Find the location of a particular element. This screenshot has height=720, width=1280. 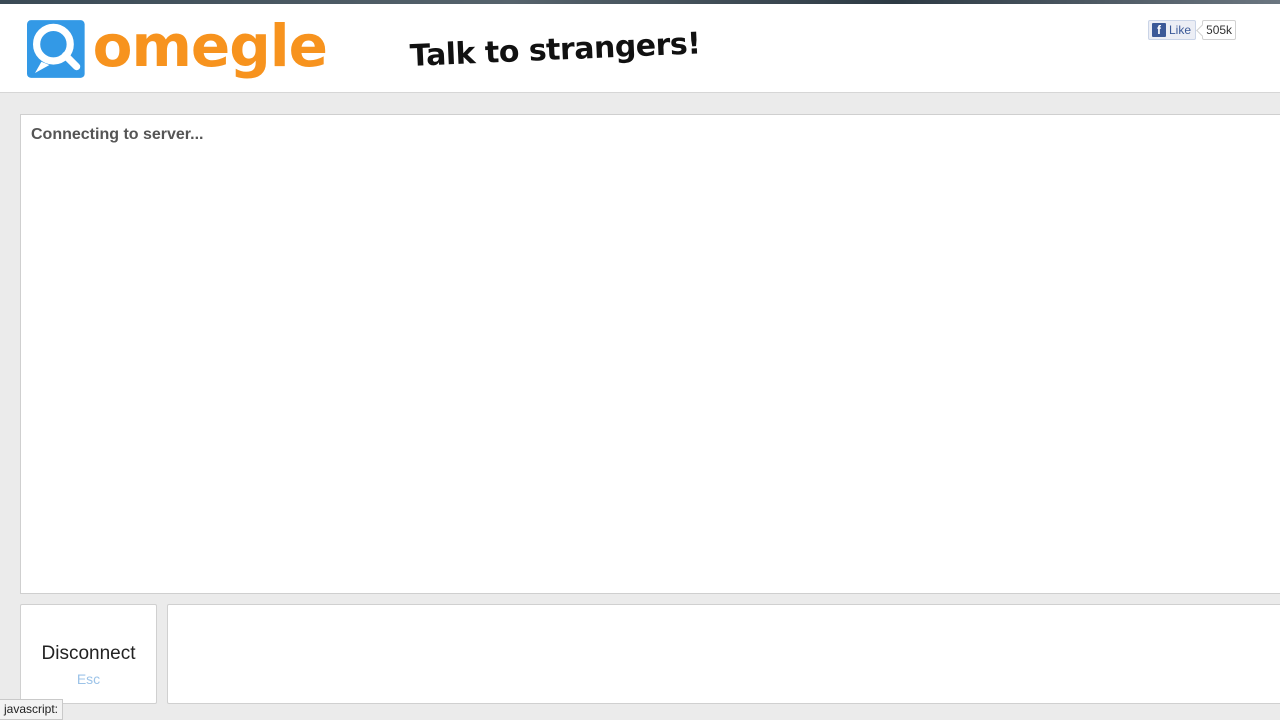

facebook-like-count: 505k is located at coordinates (1219, 30).